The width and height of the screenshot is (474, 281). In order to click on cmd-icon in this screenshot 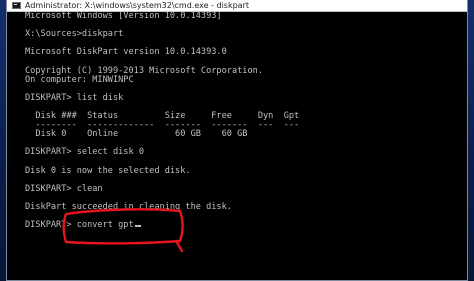, I will do `click(16, 5)`.